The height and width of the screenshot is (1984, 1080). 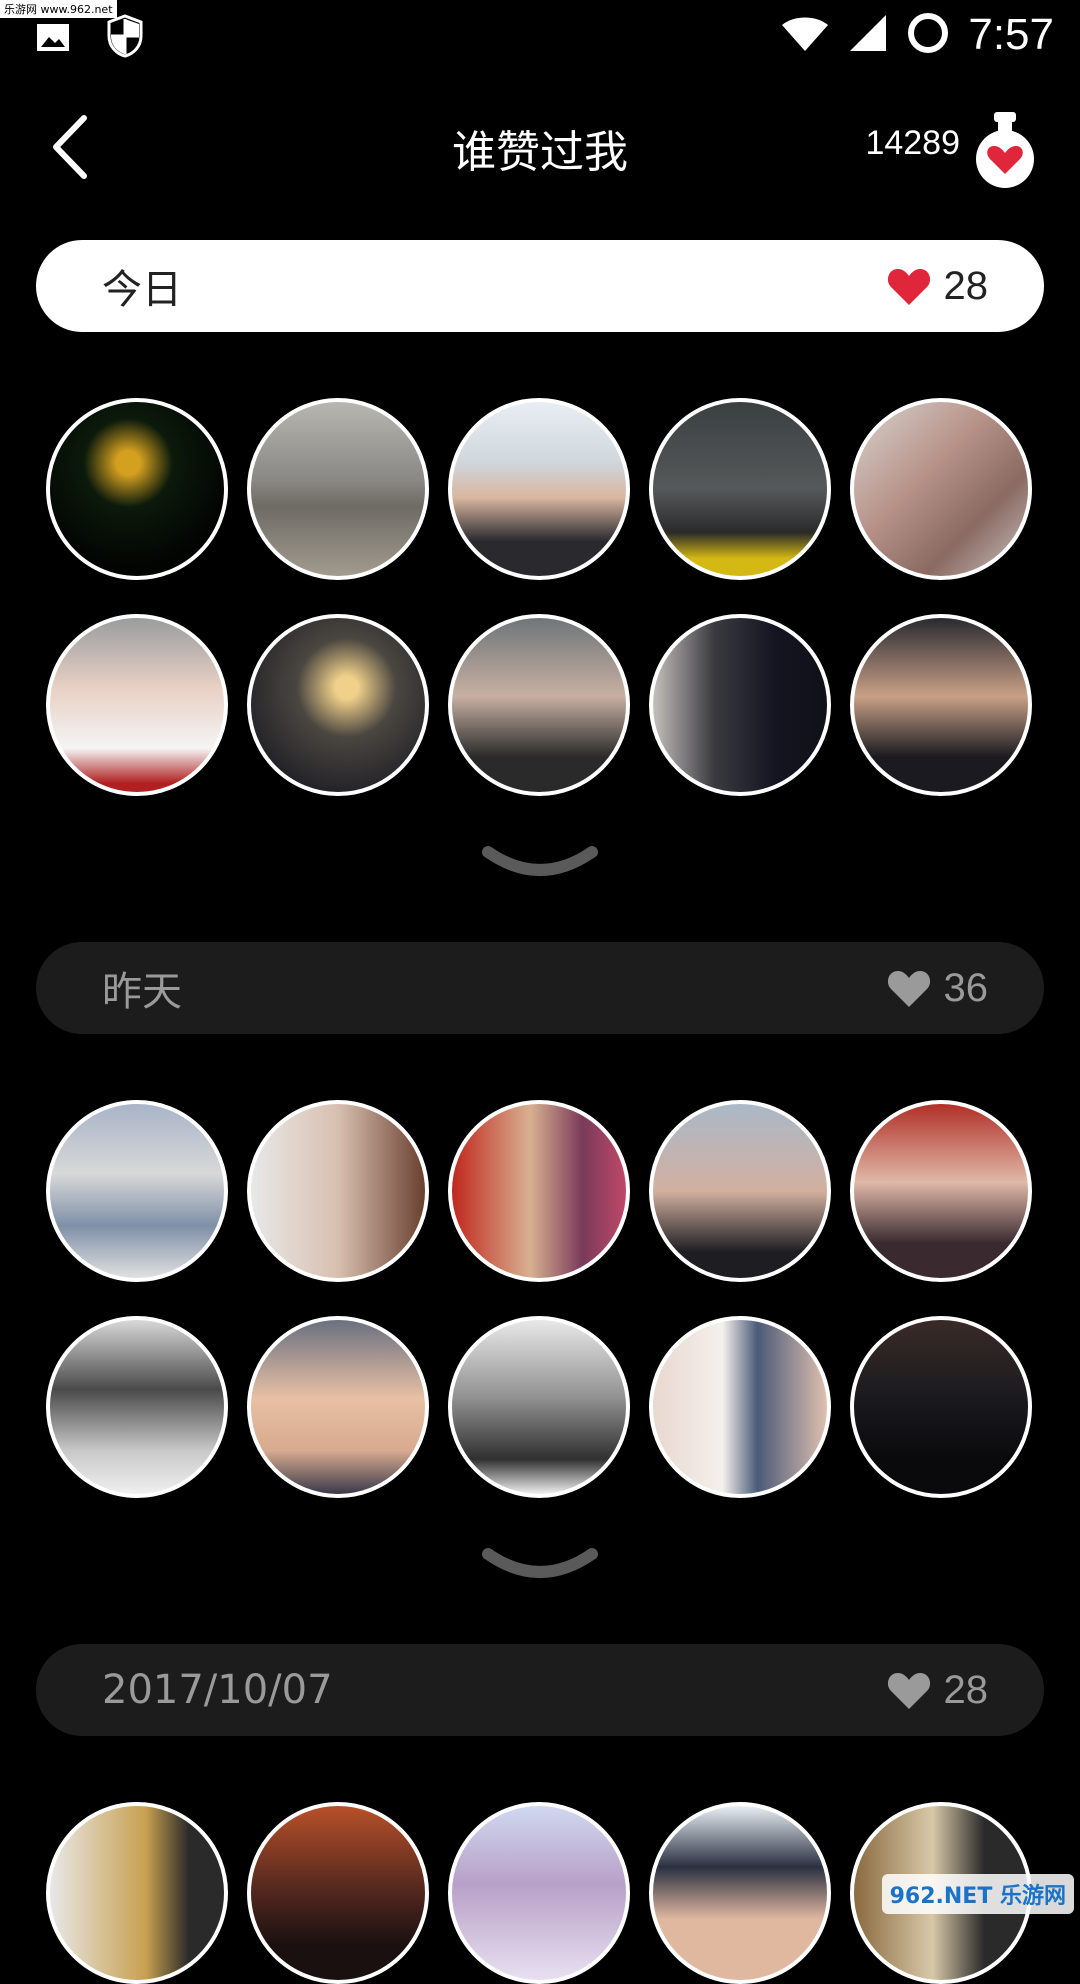 What do you see at coordinates (142, 992) in the screenshot?
I see `section-label: 昨天` at bounding box center [142, 992].